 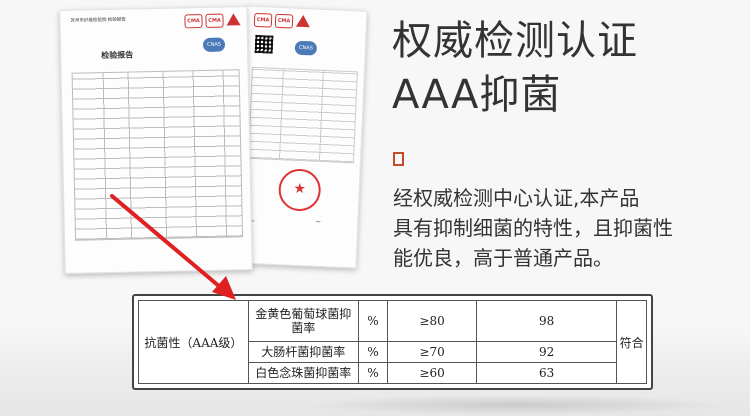 I want to click on qr-code-icon, so click(x=264, y=44).